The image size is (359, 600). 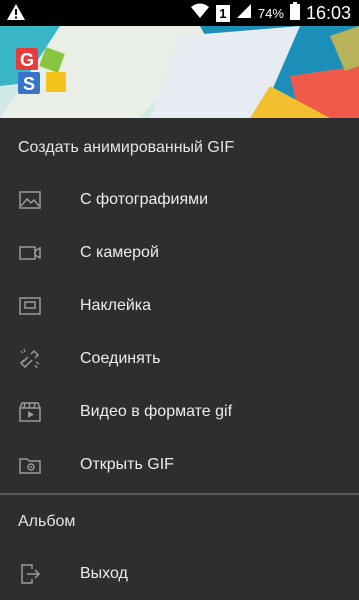 What do you see at coordinates (244, 13) in the screenshot?
I see `signal-icon` at bounding box center [244, 13].